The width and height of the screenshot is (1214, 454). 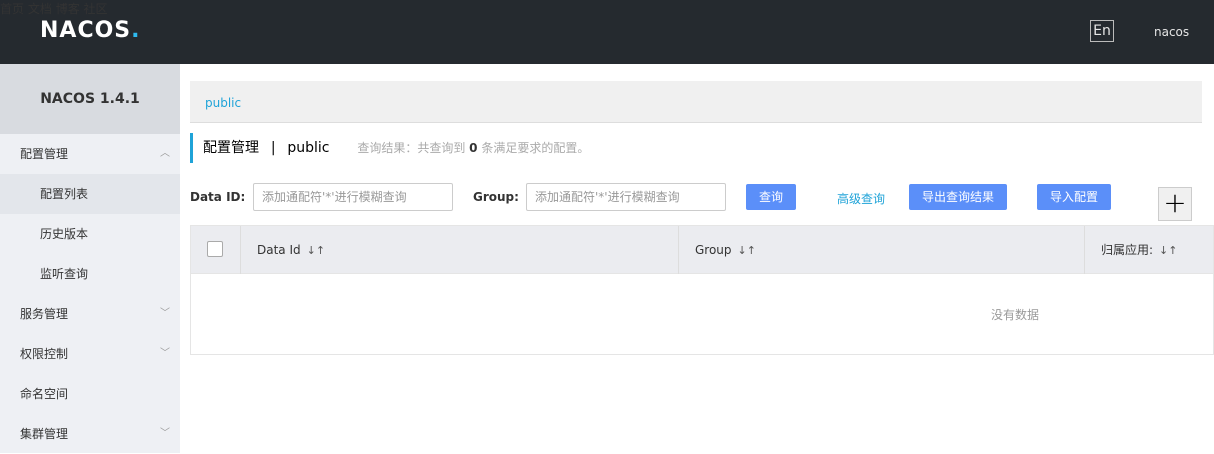 What do you see at coordinates (1074, 197) in the screenshot?
I see `import-button: 导入配置` at bounding box center [1074, 197].